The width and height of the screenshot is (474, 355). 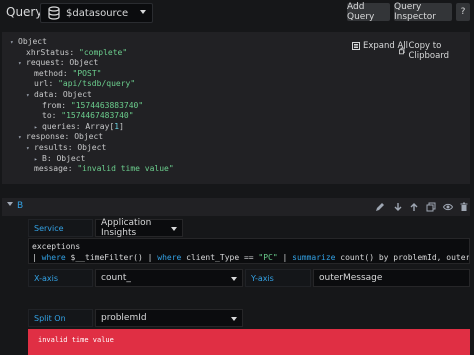 What do you see at coordinates (402, 51) in the screenshot?
I see `copy-icon` at bounding box center [402, 51].